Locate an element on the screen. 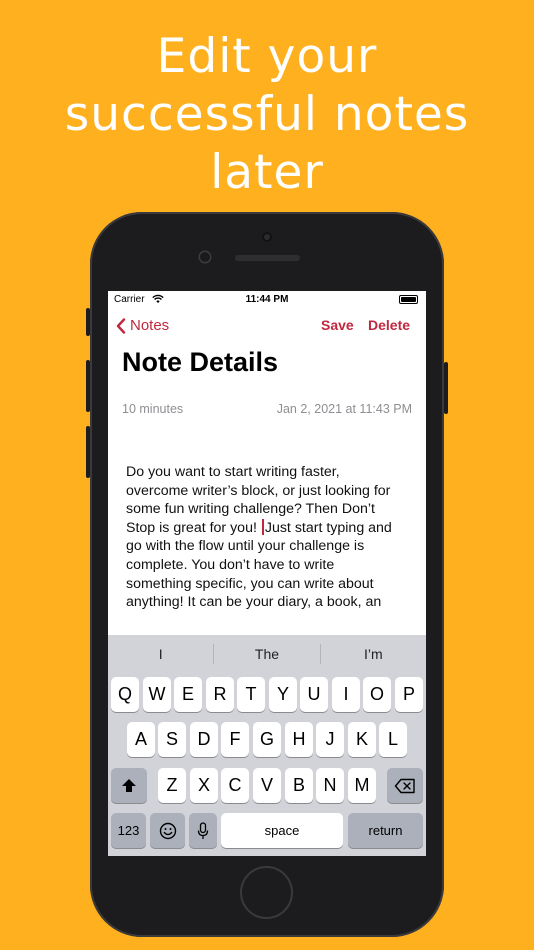 This screenshot has width=534, height=950. key-row-2: A S D F G H J K L is located at coordinates (267, 739).